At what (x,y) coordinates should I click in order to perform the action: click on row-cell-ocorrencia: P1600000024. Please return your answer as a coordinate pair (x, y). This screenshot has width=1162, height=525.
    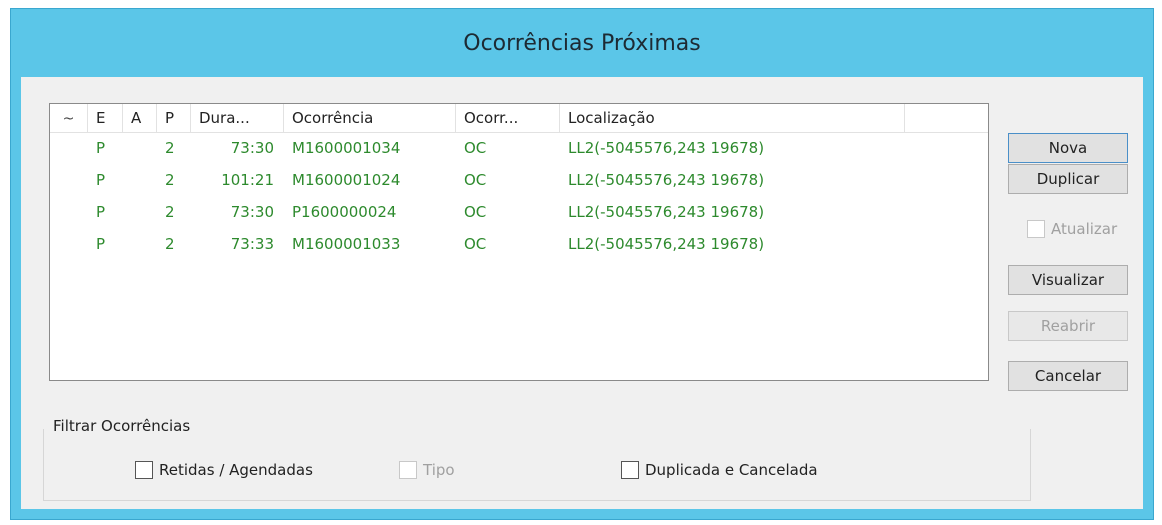
    Looking at the image, I should click on (344, 212).